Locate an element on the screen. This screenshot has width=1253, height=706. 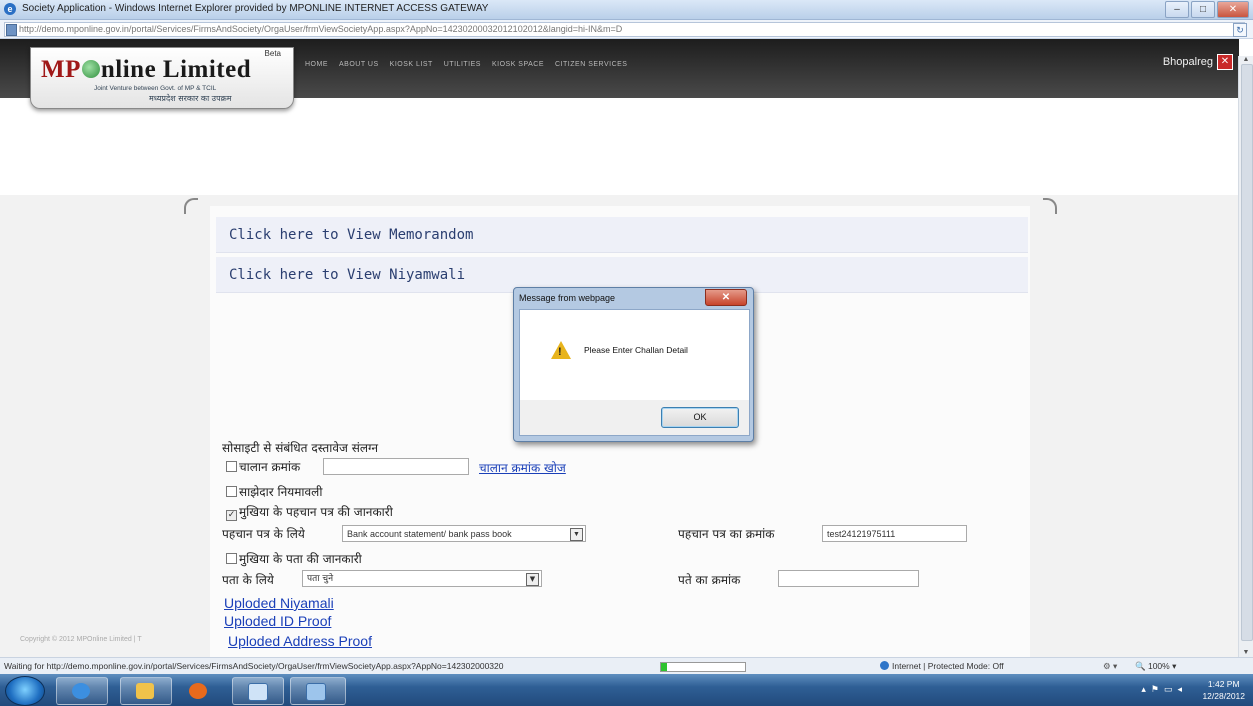
menu-home: HOME is located at coordinates (316, 64).